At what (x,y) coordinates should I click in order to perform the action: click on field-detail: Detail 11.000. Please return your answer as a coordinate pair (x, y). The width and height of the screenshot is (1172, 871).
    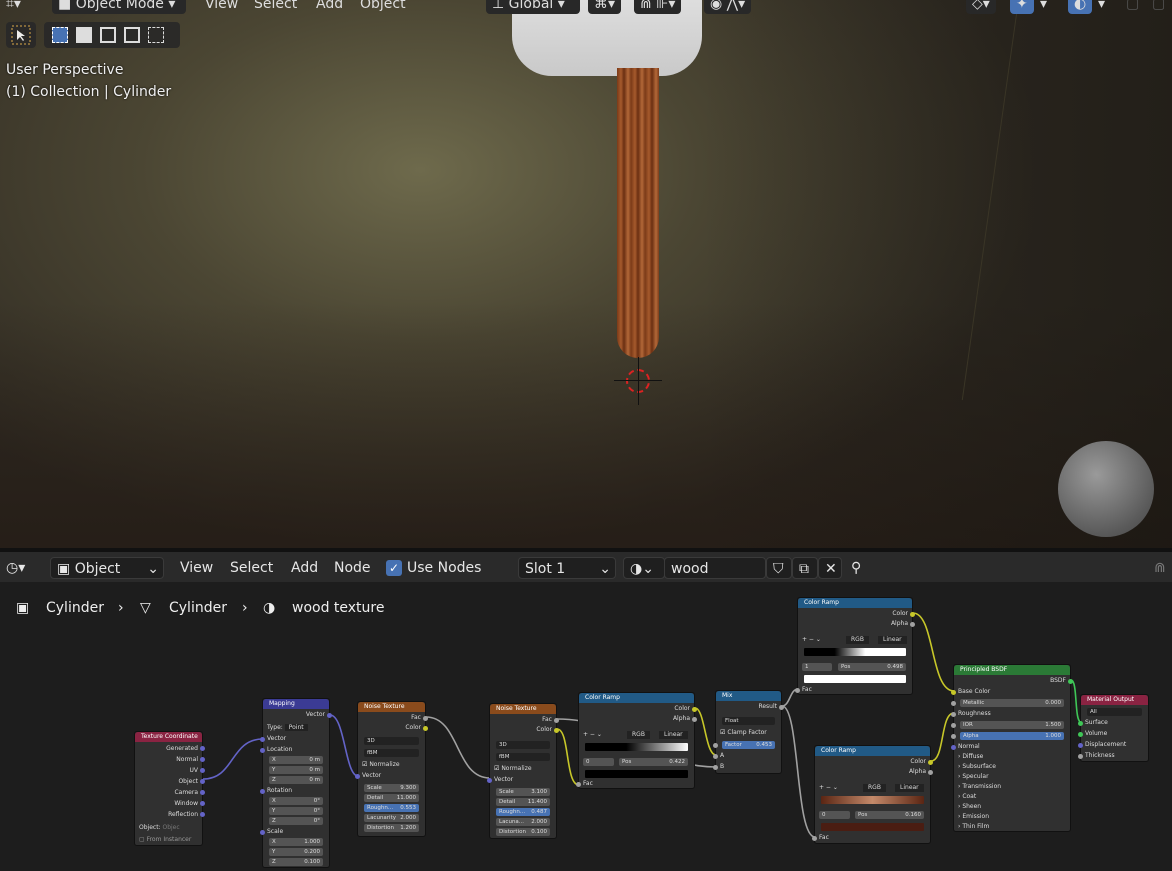
    Looking at the image, I should click on (391, 798).